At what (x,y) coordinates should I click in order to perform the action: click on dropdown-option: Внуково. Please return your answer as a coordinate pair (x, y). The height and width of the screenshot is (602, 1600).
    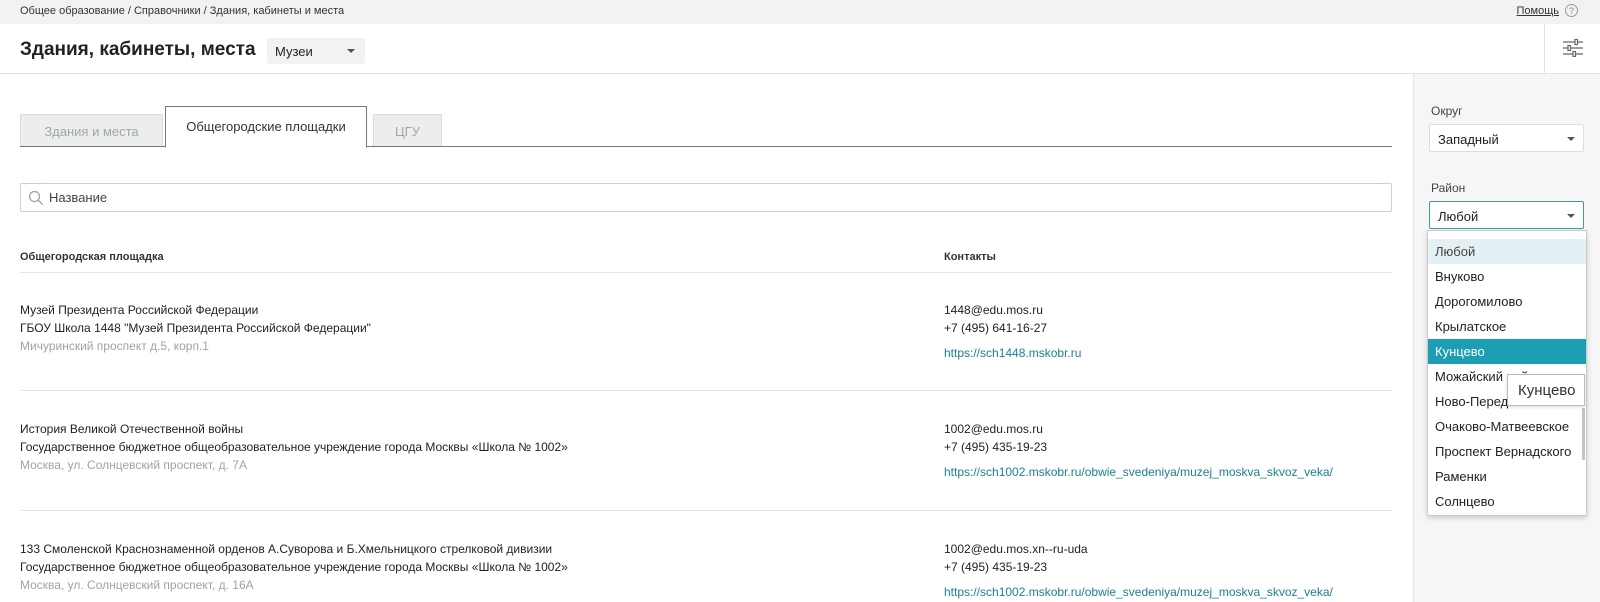
    Looking at the image, I should click on (1507, 276).